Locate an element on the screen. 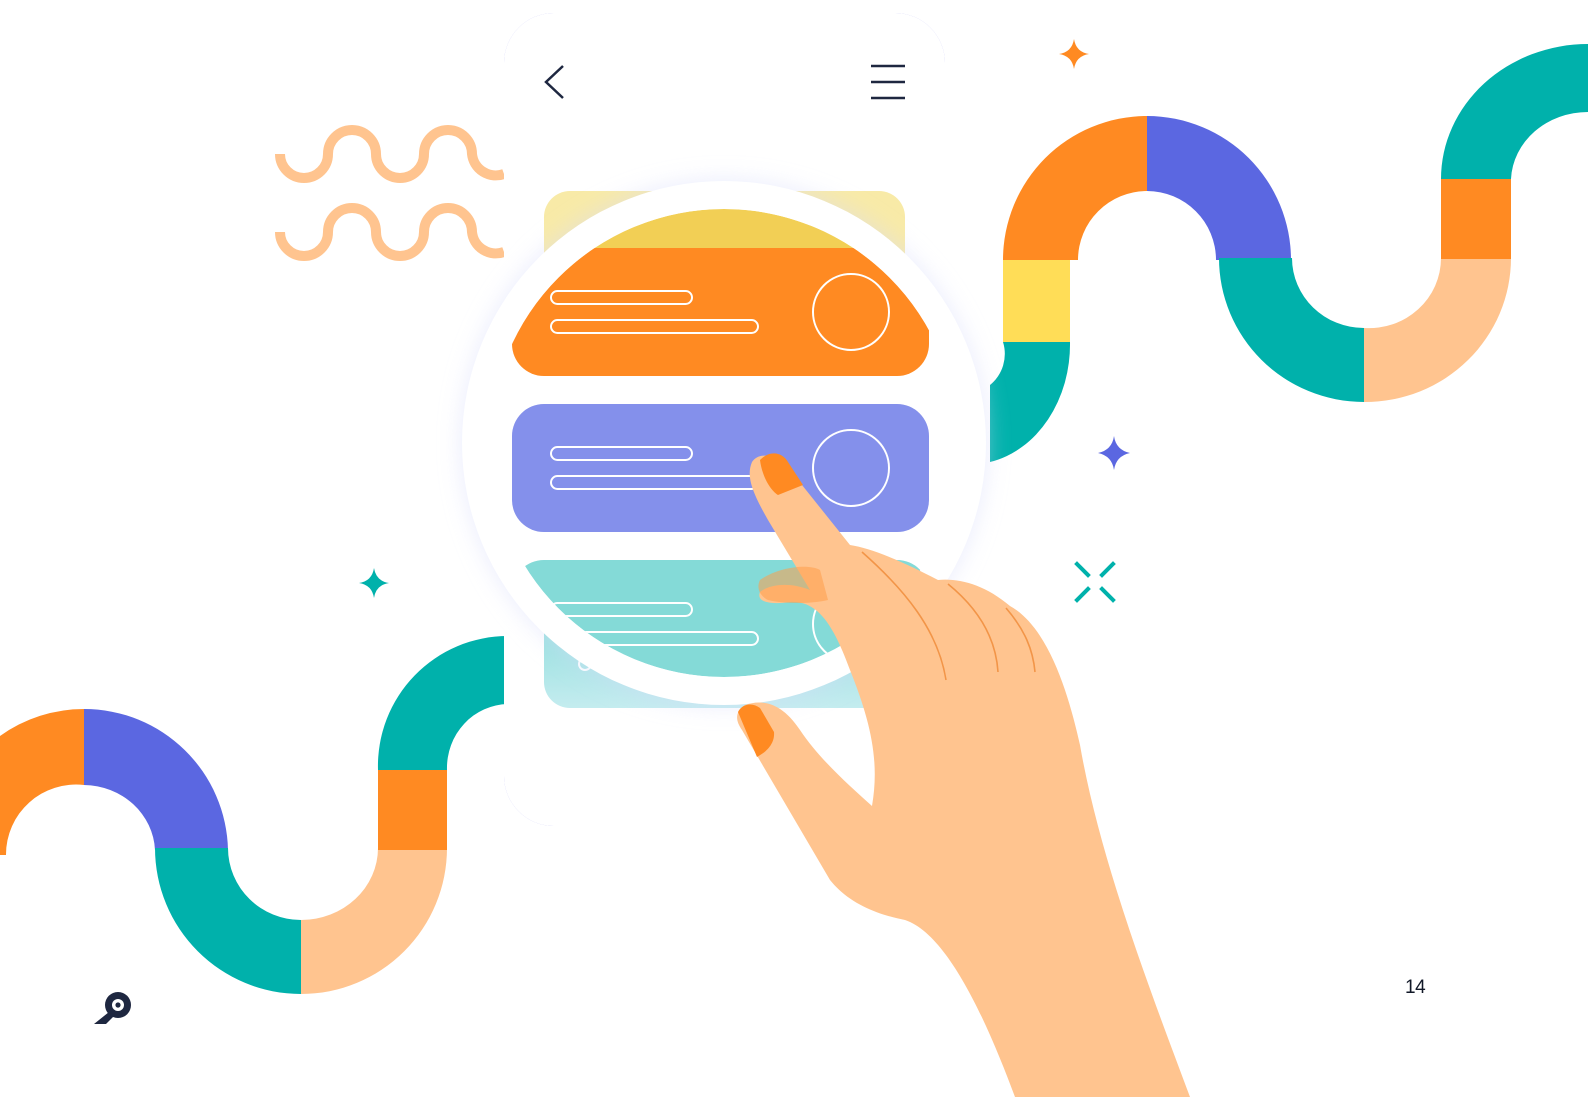 Image resolution: width=1588 pixels, height=1097 pixels. orange-sparkle-icon is located at coordinates (1074, 54).